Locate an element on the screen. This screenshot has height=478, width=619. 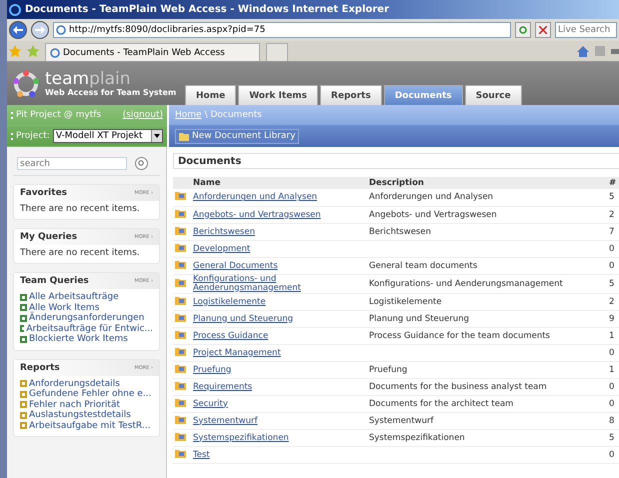
table-cell: Pruefung is located at coordinates (487, 369).